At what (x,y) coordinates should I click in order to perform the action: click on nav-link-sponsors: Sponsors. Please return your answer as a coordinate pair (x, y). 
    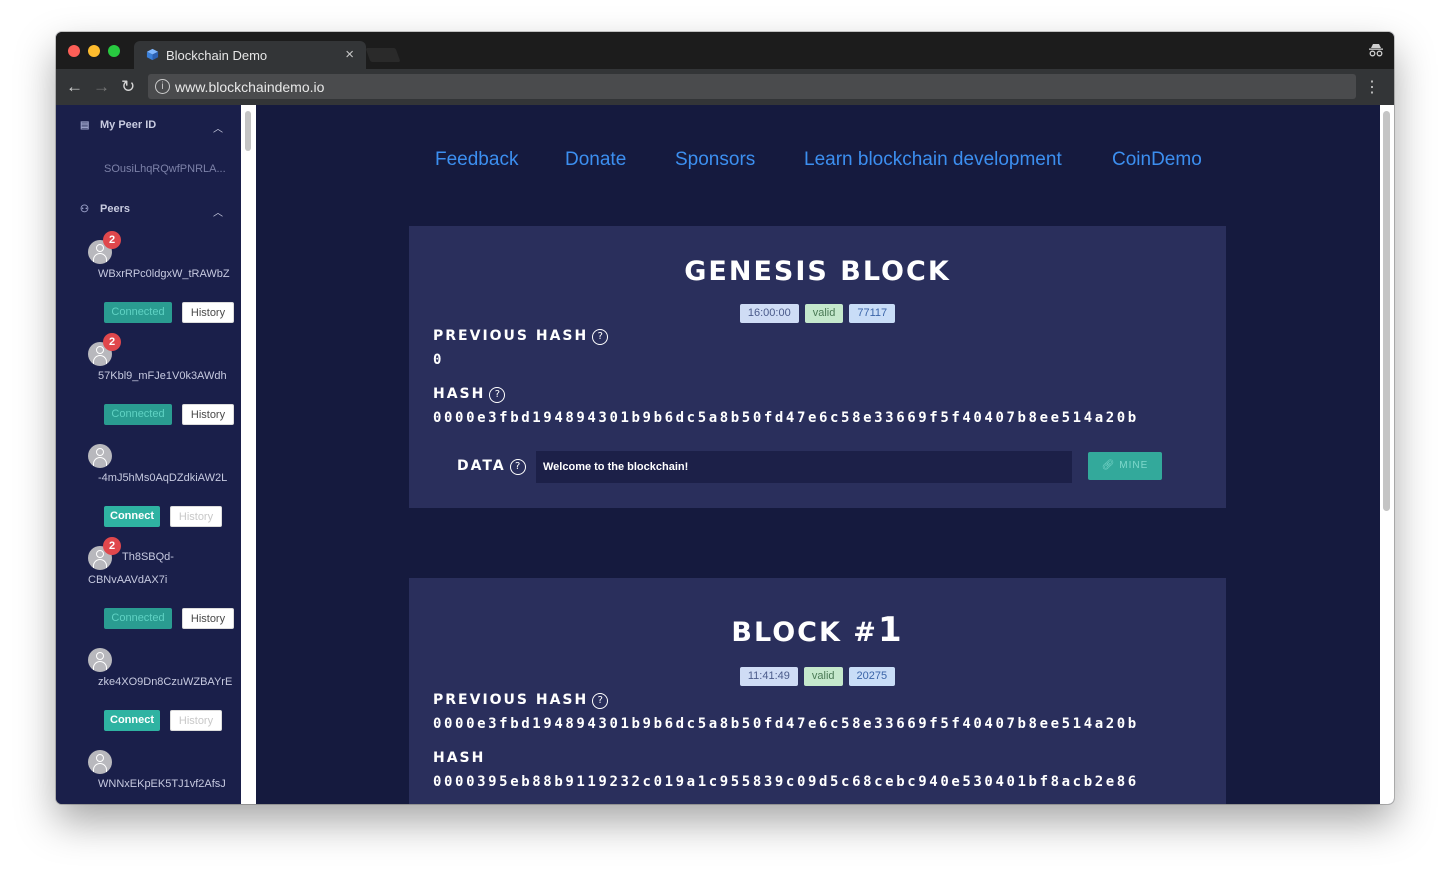
    Looking at the image, I should click on (715, 160).